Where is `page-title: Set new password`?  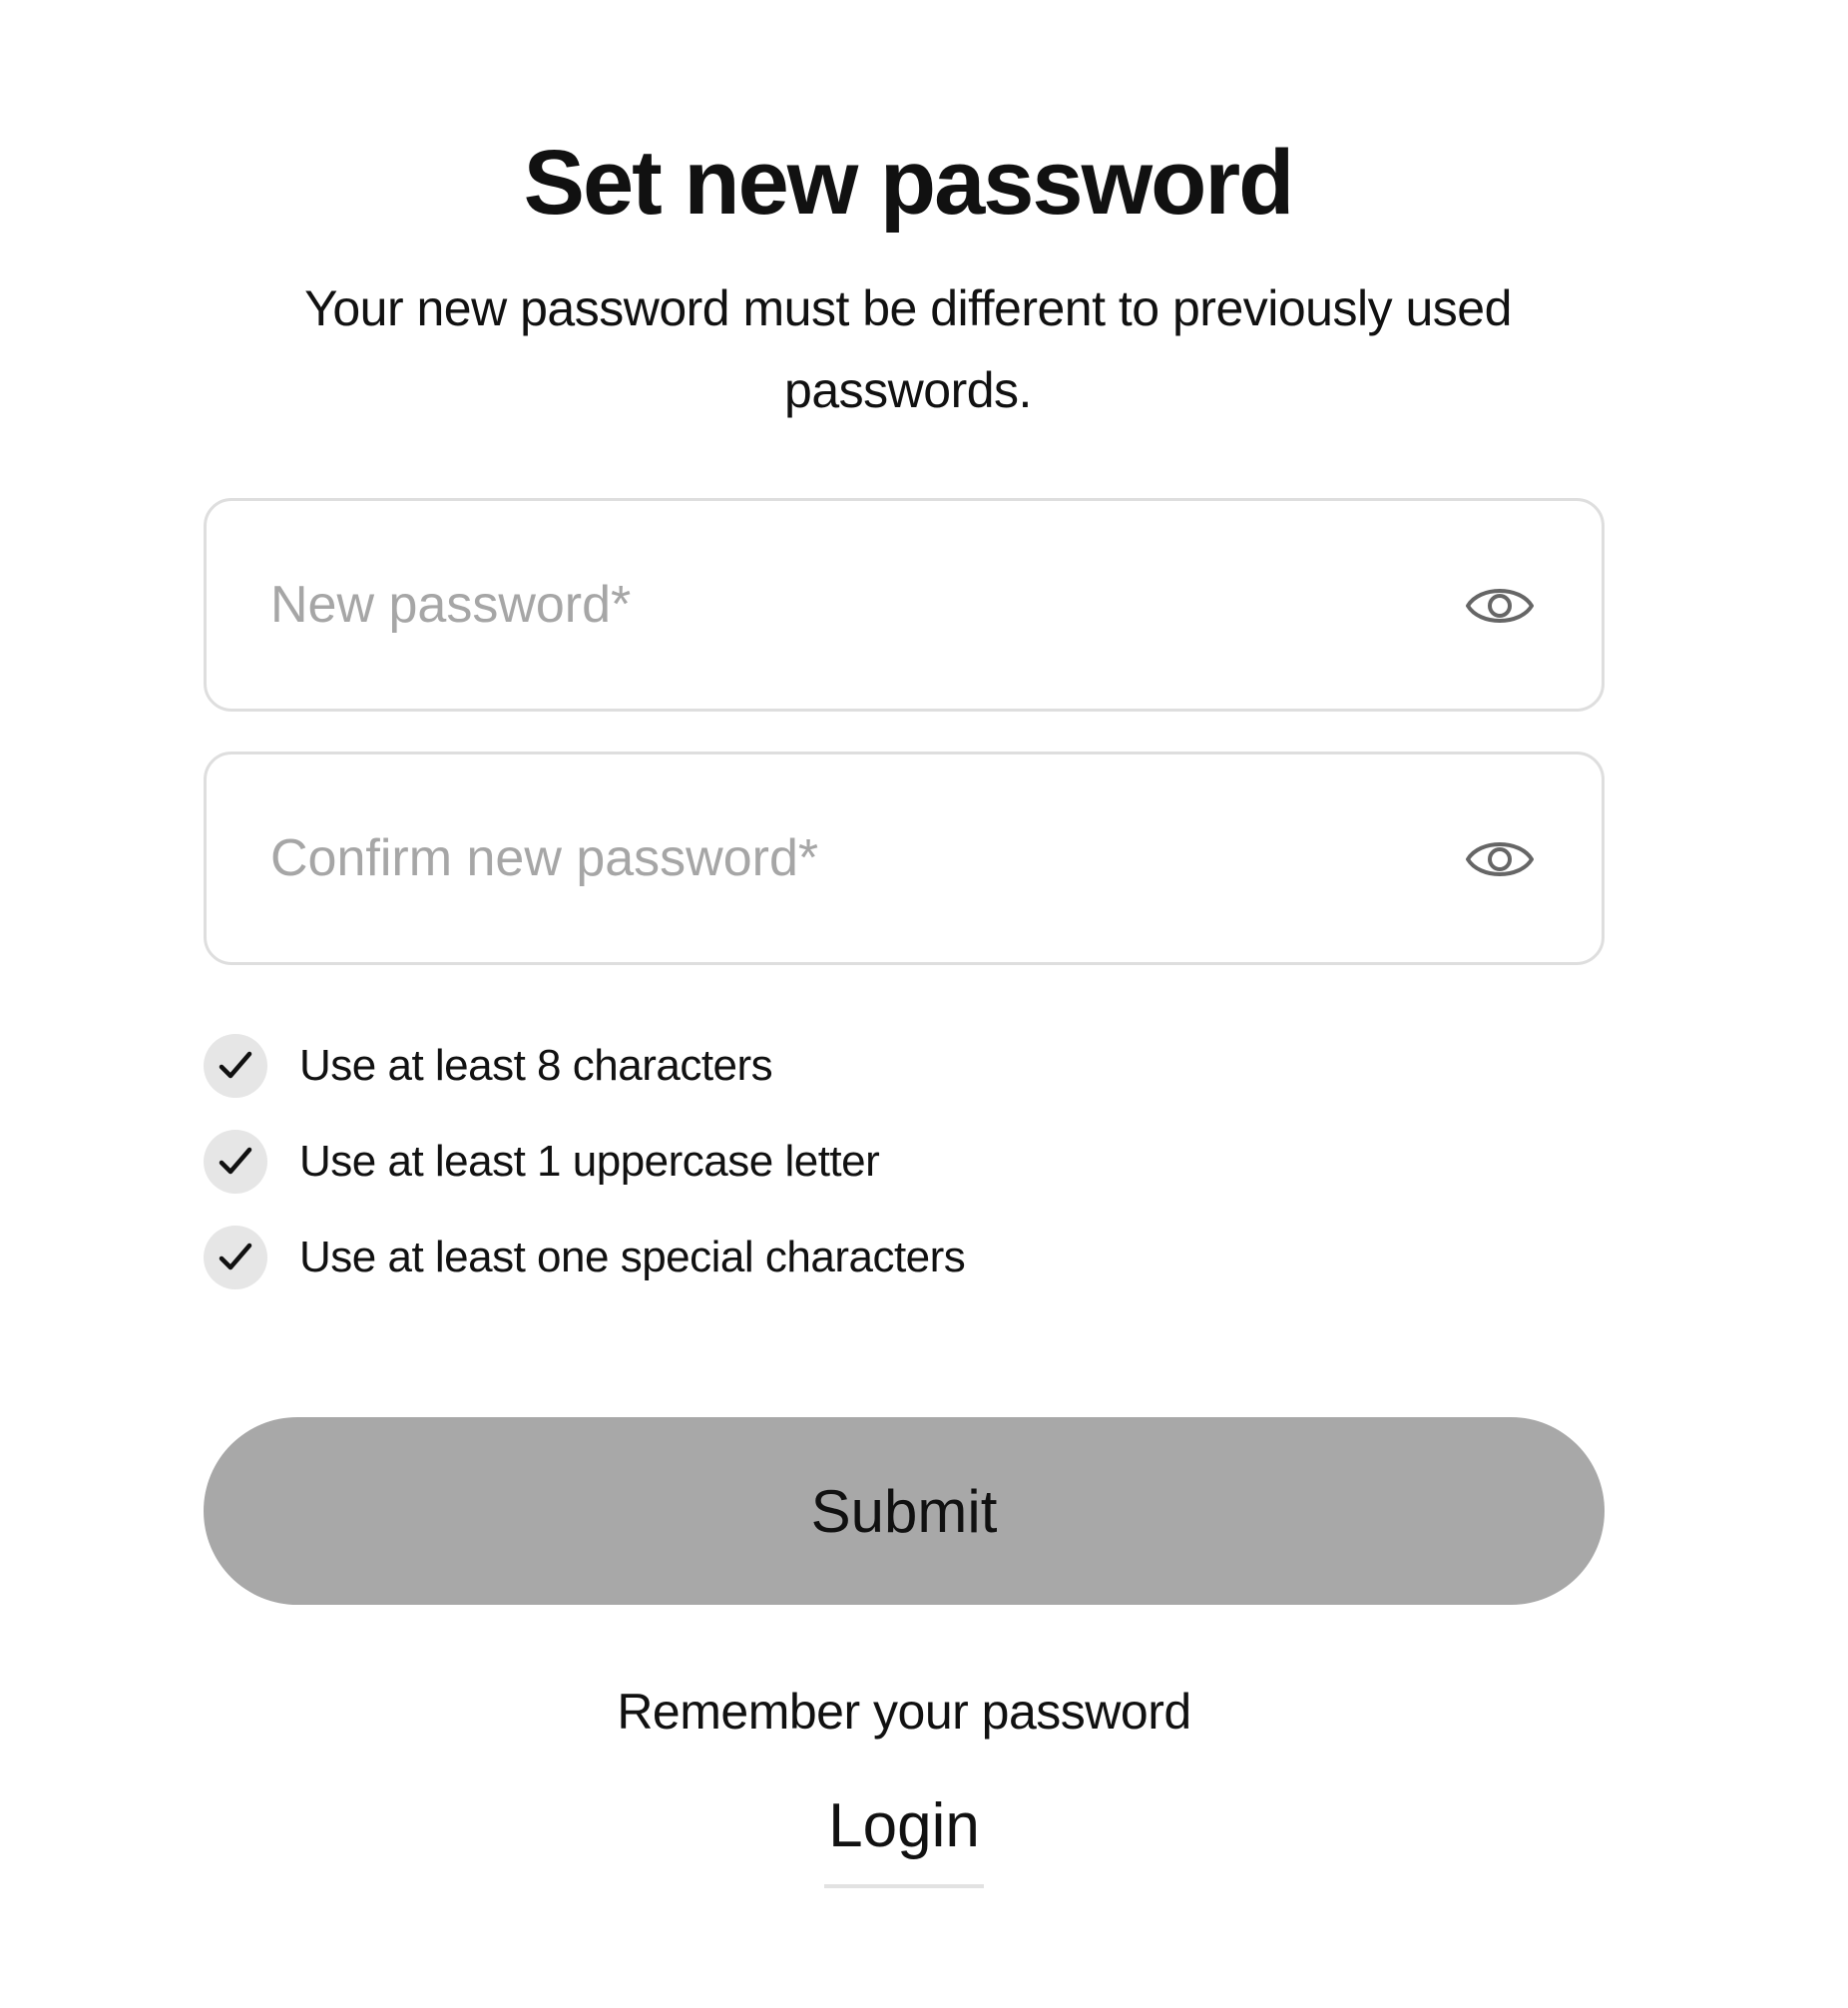 page-title: Set new password is located at coordinates (909, 183).